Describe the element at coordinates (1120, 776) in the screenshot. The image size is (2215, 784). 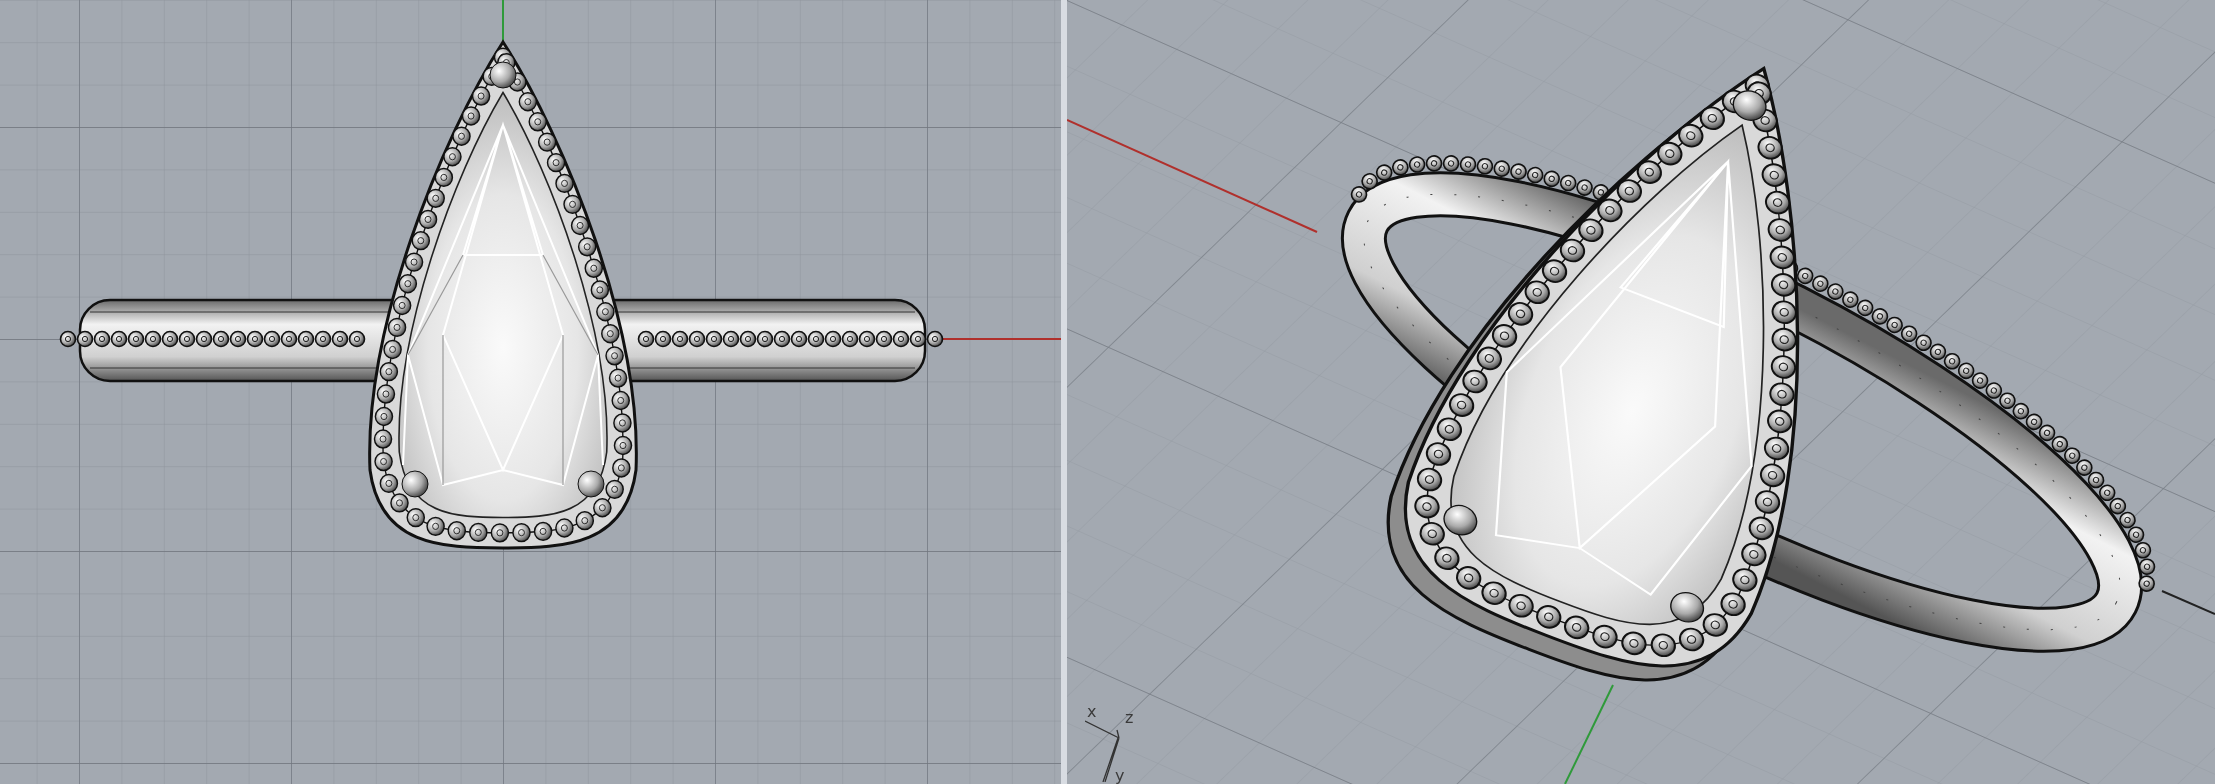
I see `axis-label: y` at that location.